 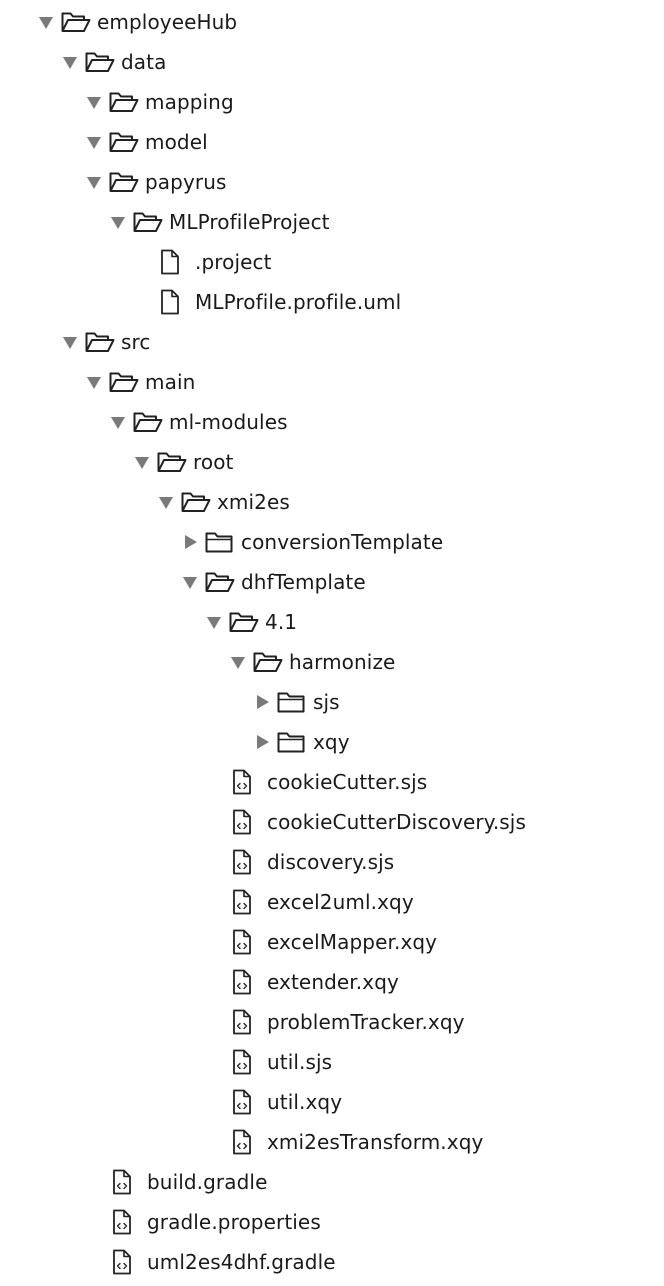 What do you see at coordinates (281, 622) in the screenshot?
I see `tree-item-label: 4.1` at bounding box center [281, 622].